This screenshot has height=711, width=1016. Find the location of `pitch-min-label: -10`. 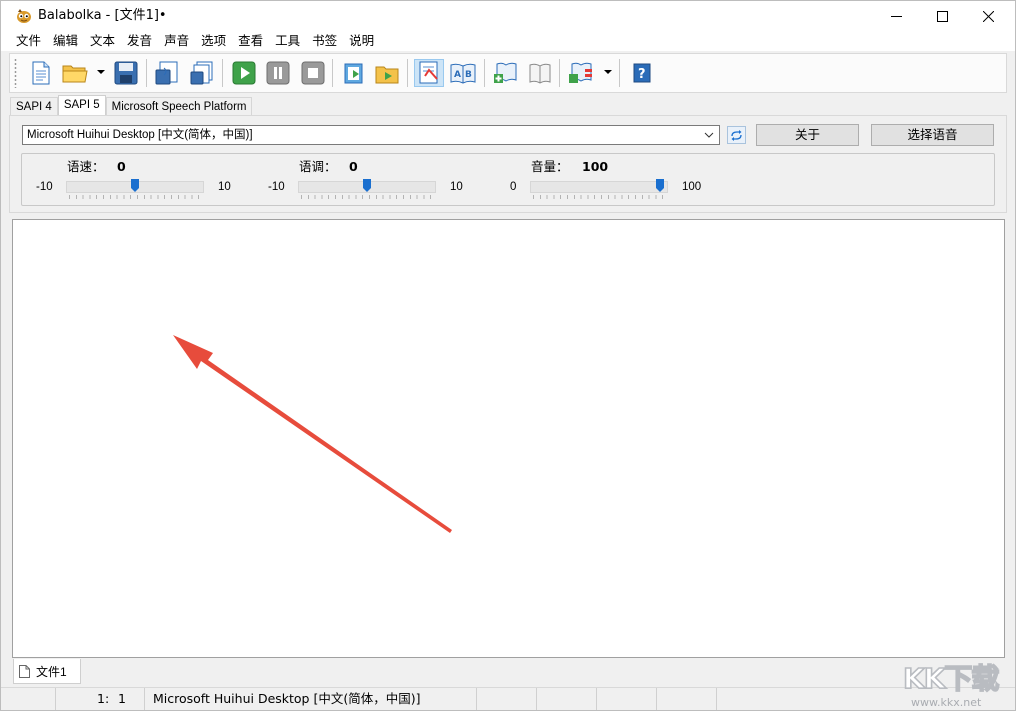

pitch-min-label: -10 is located at coordinates (276, 187).